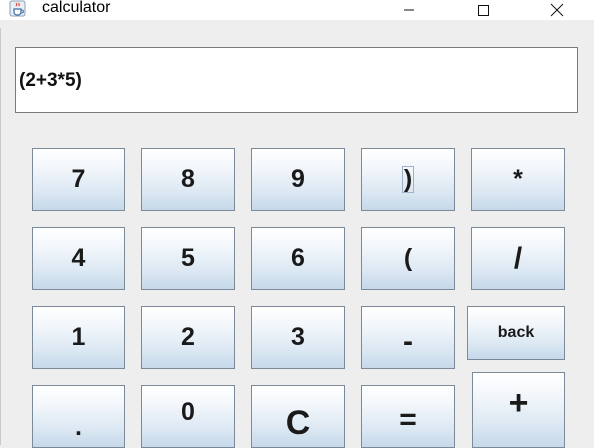  I want to click on expression-text: (2+3*5), so click(50, 80).